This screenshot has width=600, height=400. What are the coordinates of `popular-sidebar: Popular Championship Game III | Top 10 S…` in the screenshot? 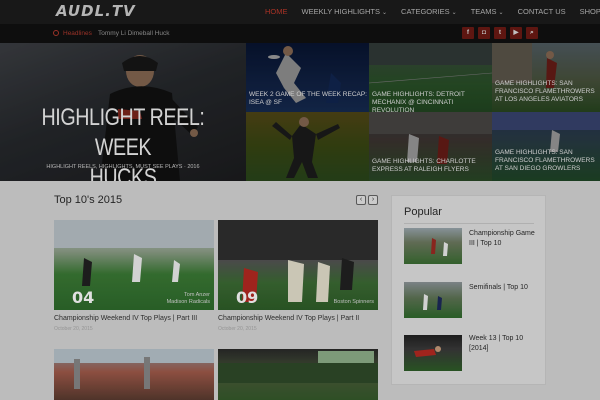 It's located at (468, 290).